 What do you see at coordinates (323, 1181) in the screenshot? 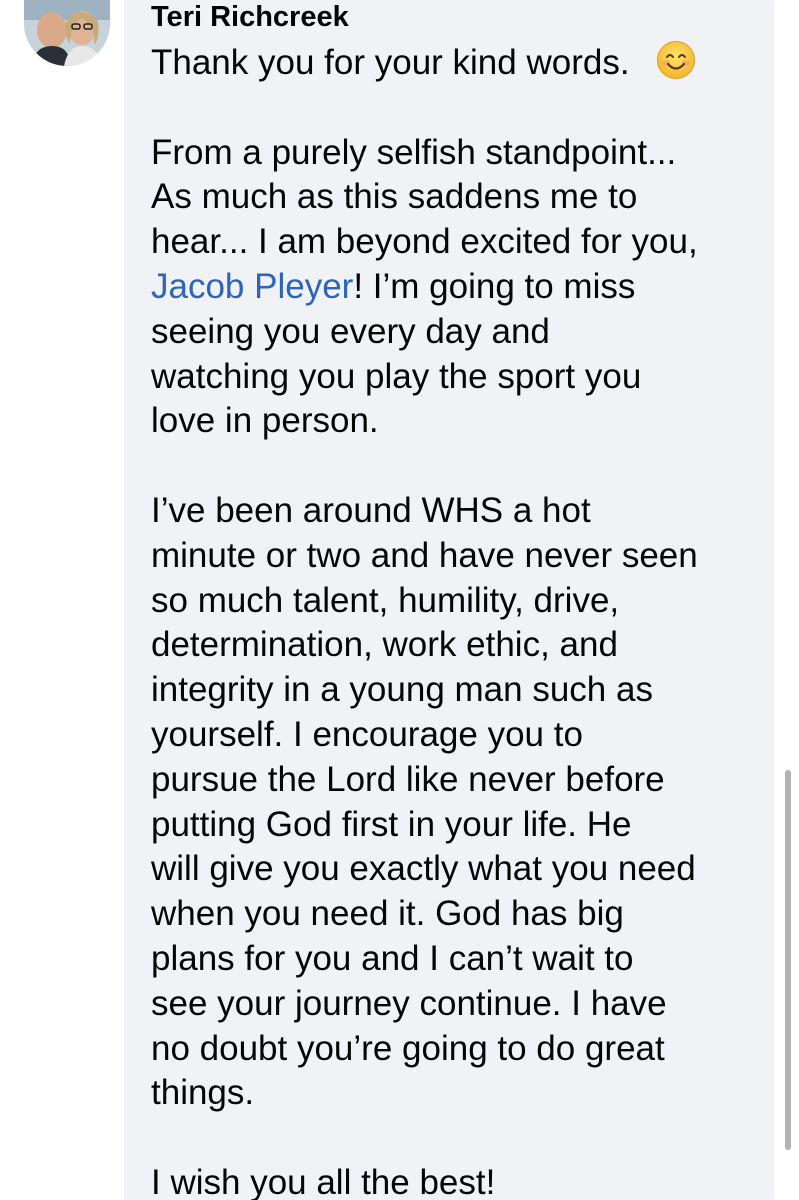
I see `comment-line: I wish you all the best!` at bounding box center [323, 1181].